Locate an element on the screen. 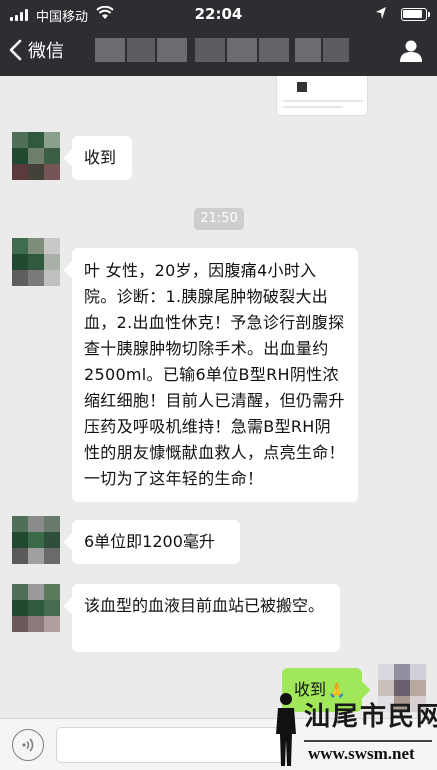 This screenshot has height=770, width=437. voice-input-button is located at coordinates (28, 745).